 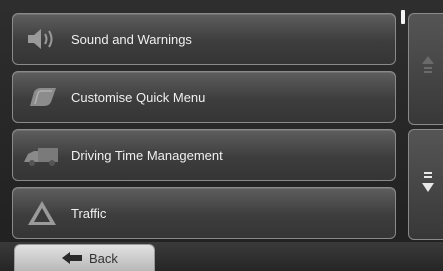 I want to click on truck-icon, so click(x=42, y=155).